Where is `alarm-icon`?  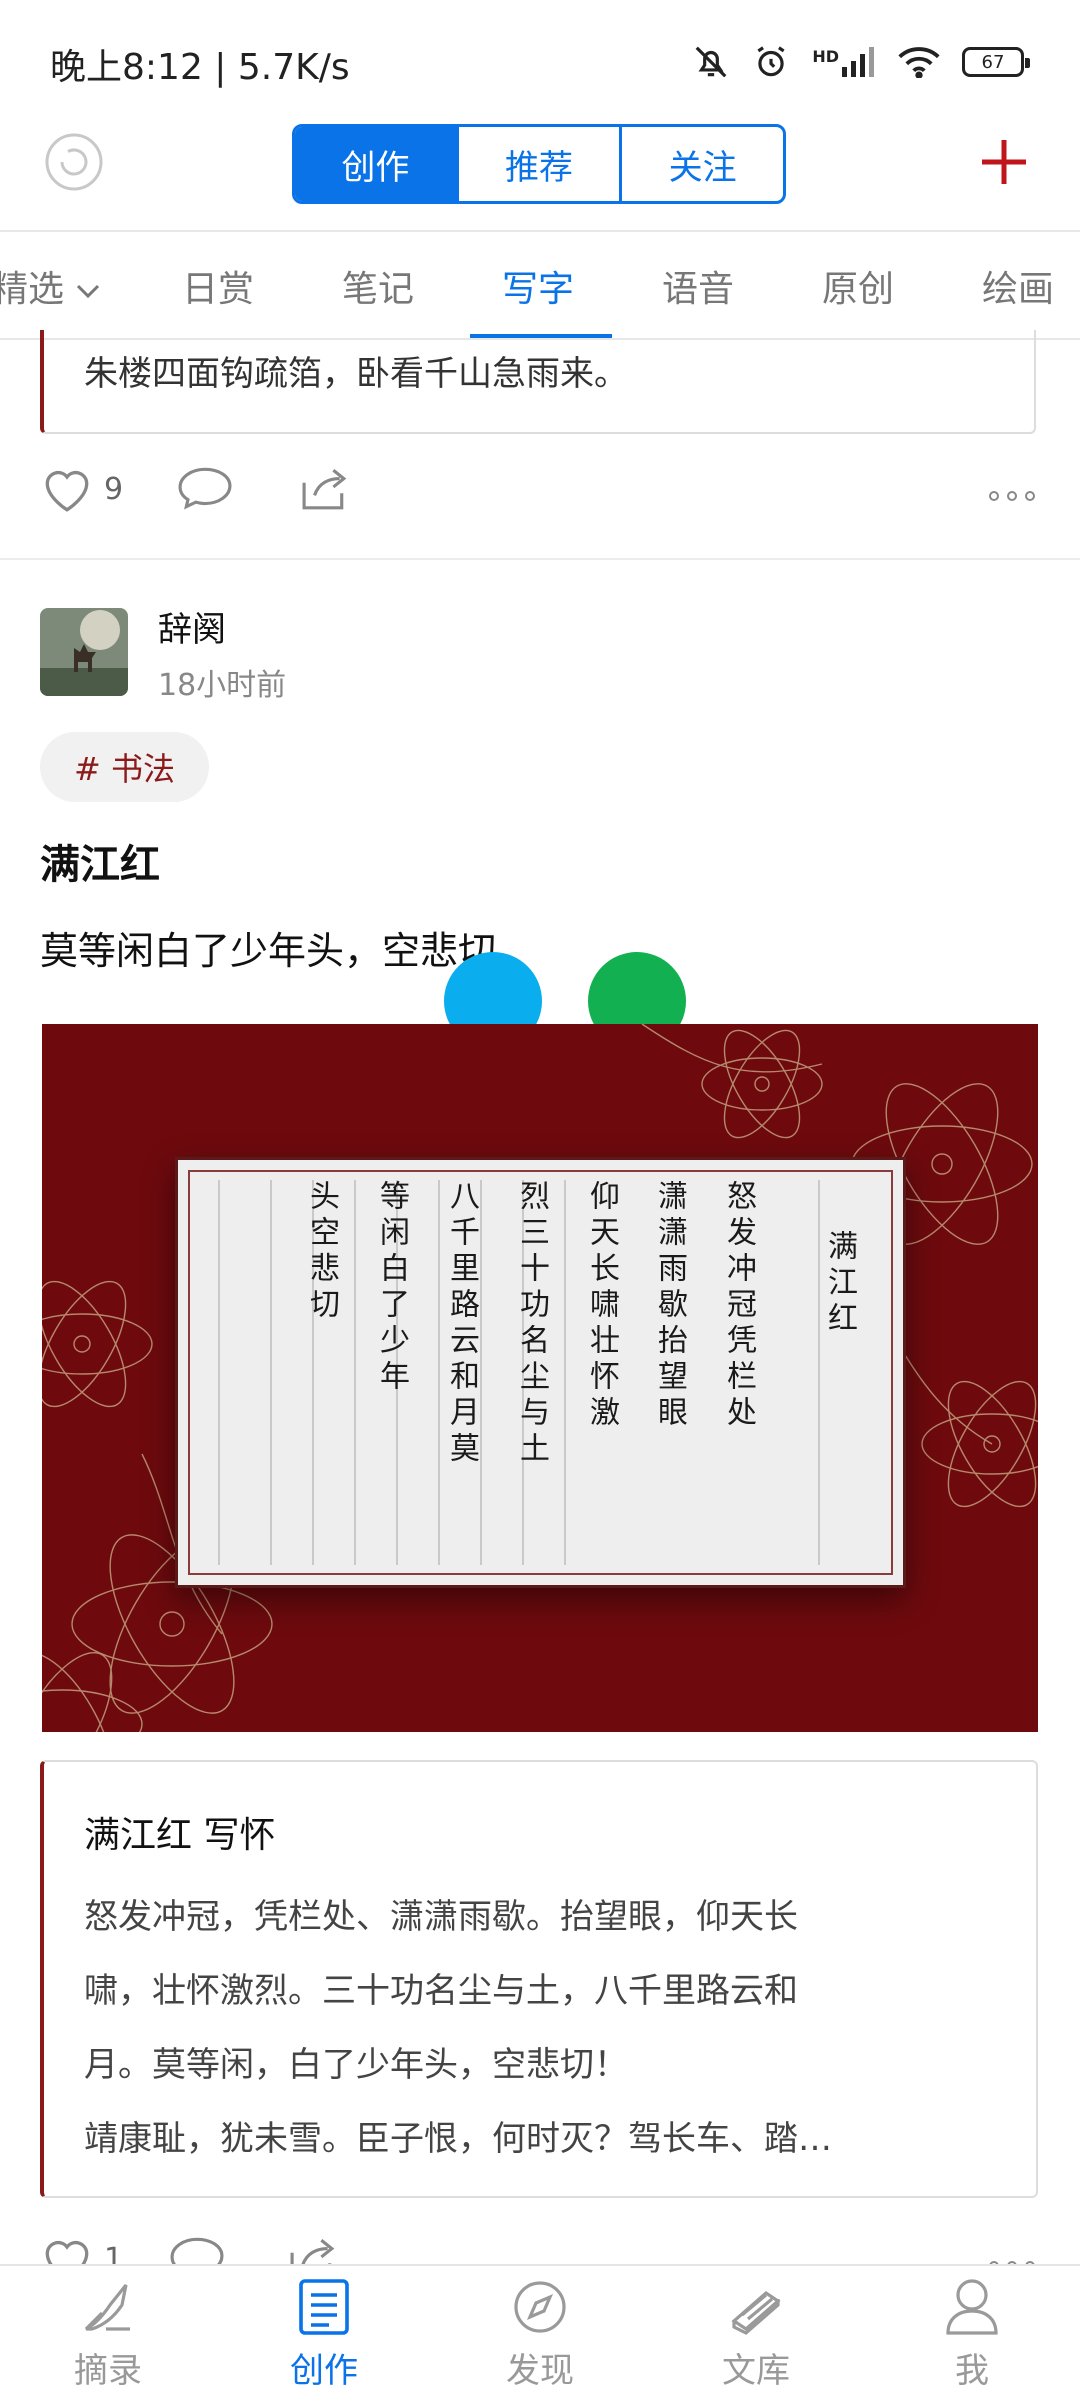
alarm-icon is located at coordinates (771, 61).